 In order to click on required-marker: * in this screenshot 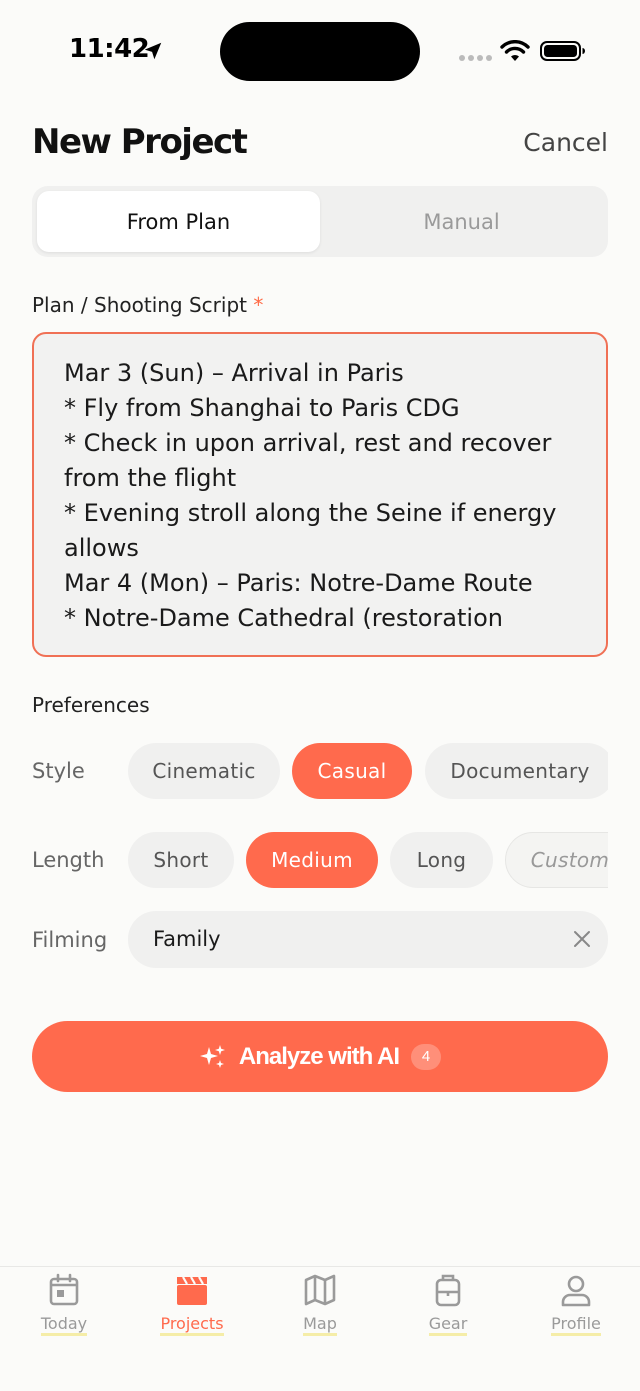, I will do `click(258, 305)`.